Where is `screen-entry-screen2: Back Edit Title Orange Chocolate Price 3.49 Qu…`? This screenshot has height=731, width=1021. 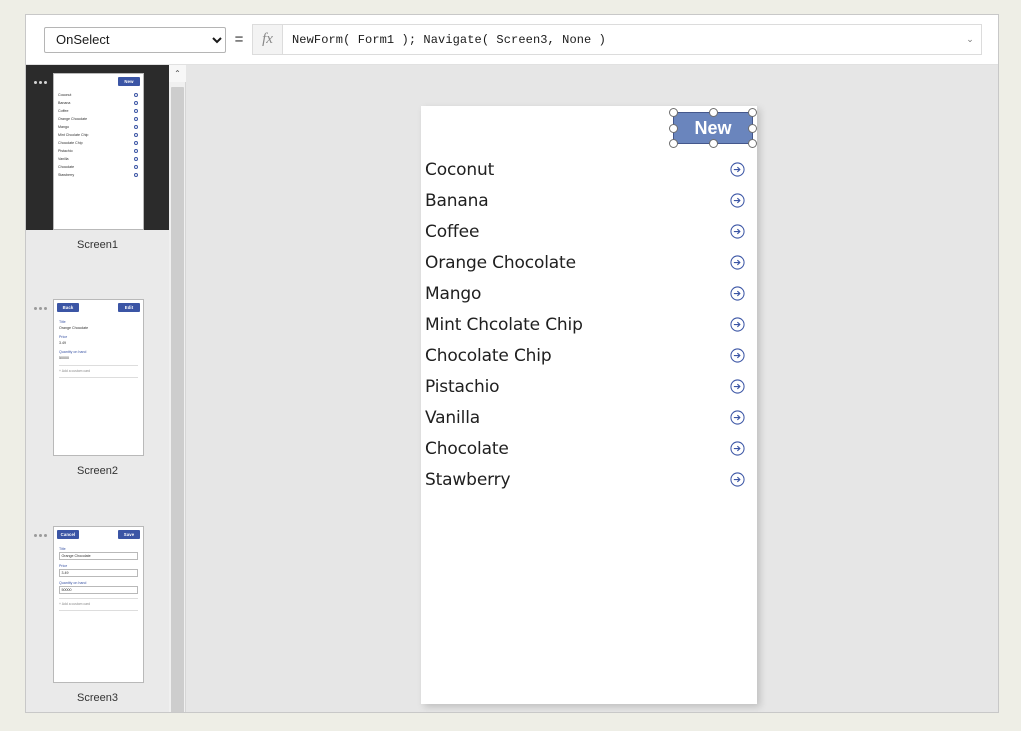 screen-entry-screen2: Back Edit Title Orange Chocolate Price 3.49 Qu… is located at coordinates (97, 386).